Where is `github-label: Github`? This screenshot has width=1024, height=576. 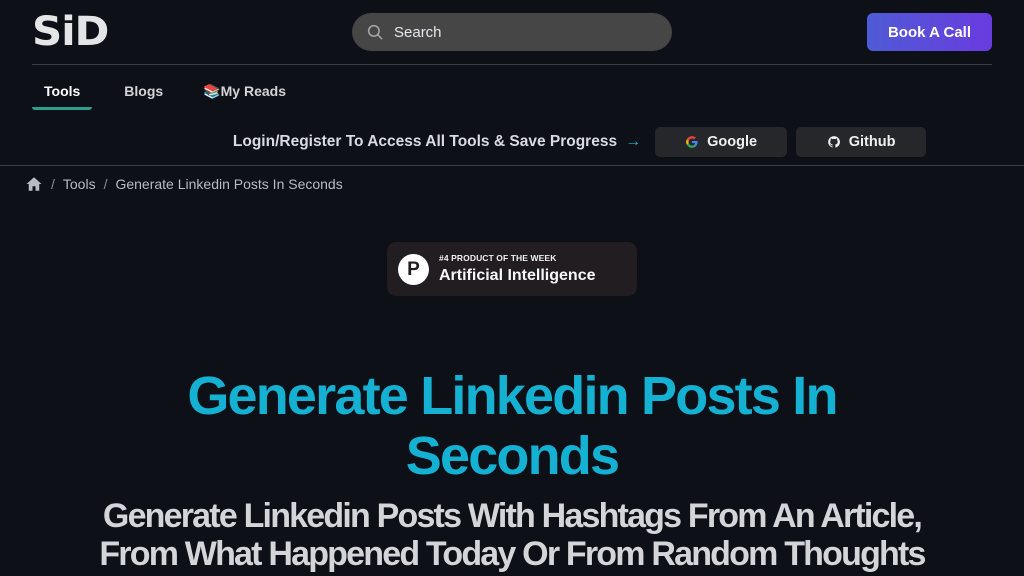
github-label: Github is located at coordinates (872, 142).